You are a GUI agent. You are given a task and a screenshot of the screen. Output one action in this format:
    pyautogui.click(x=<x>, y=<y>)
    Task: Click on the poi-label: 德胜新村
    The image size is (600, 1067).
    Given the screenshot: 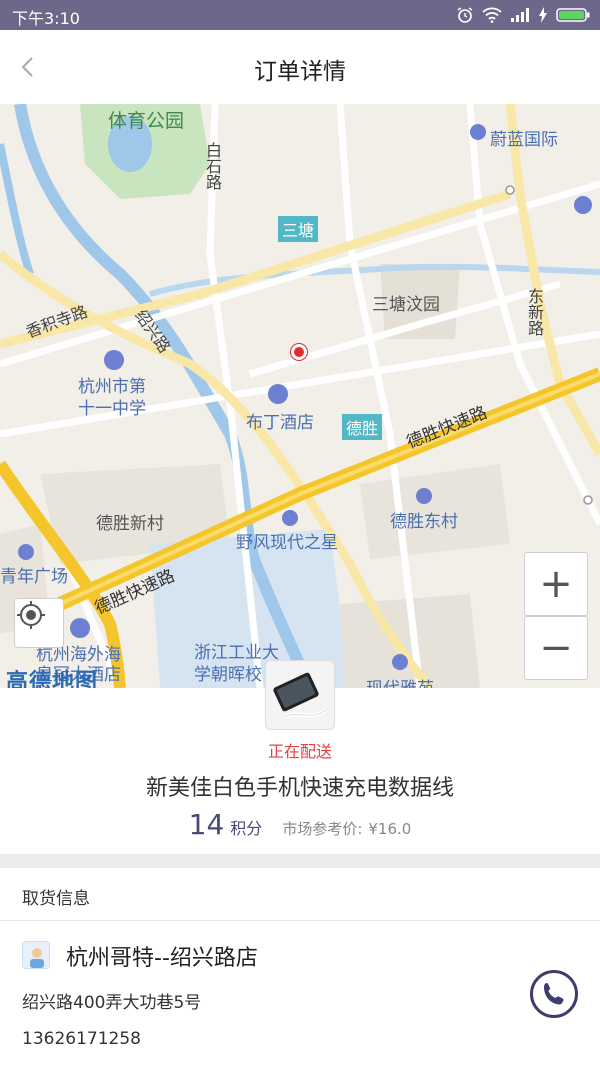 What is the action you would take?
    pyautogui.click(x=130, y=524)
    